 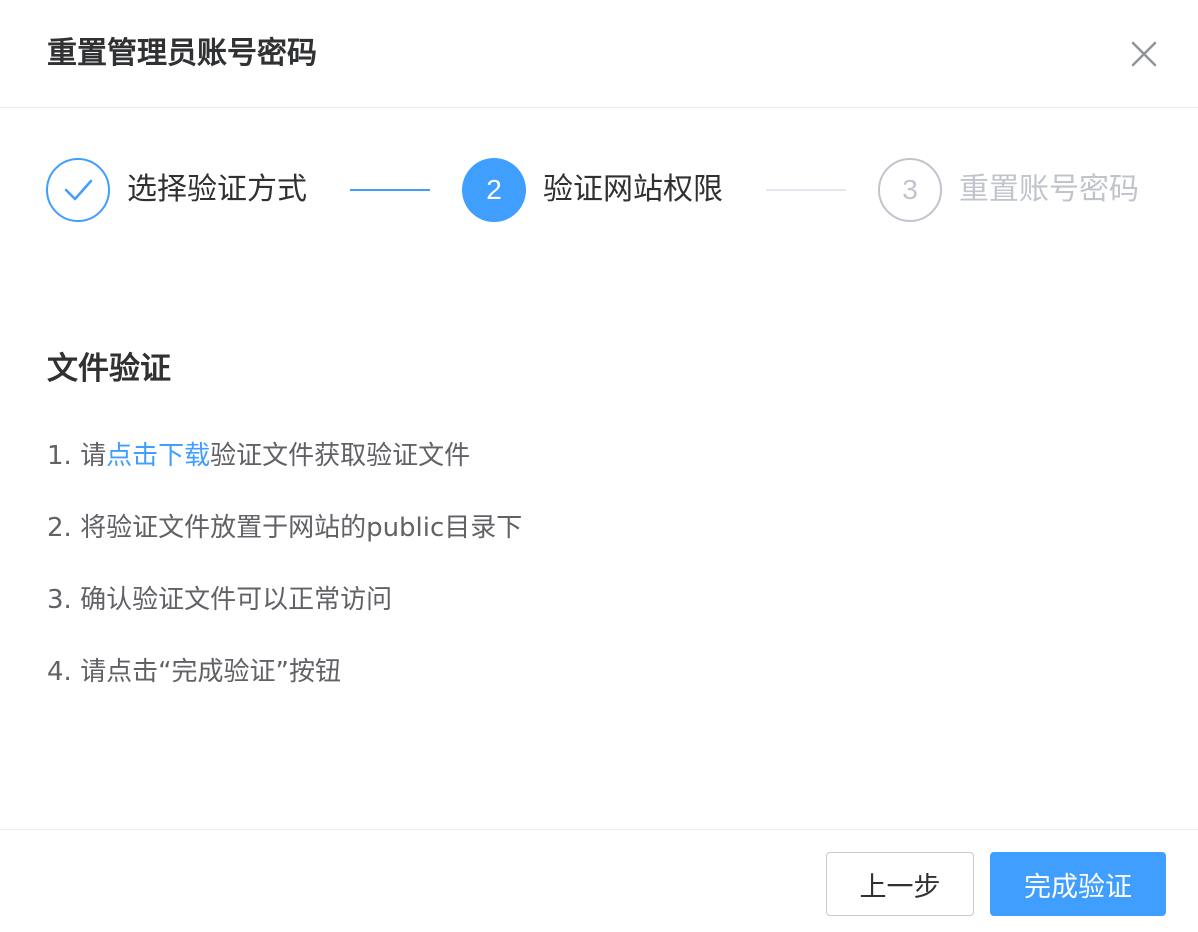 I want to click on previous-step-button: 上一步, so click(x=900, y=884).